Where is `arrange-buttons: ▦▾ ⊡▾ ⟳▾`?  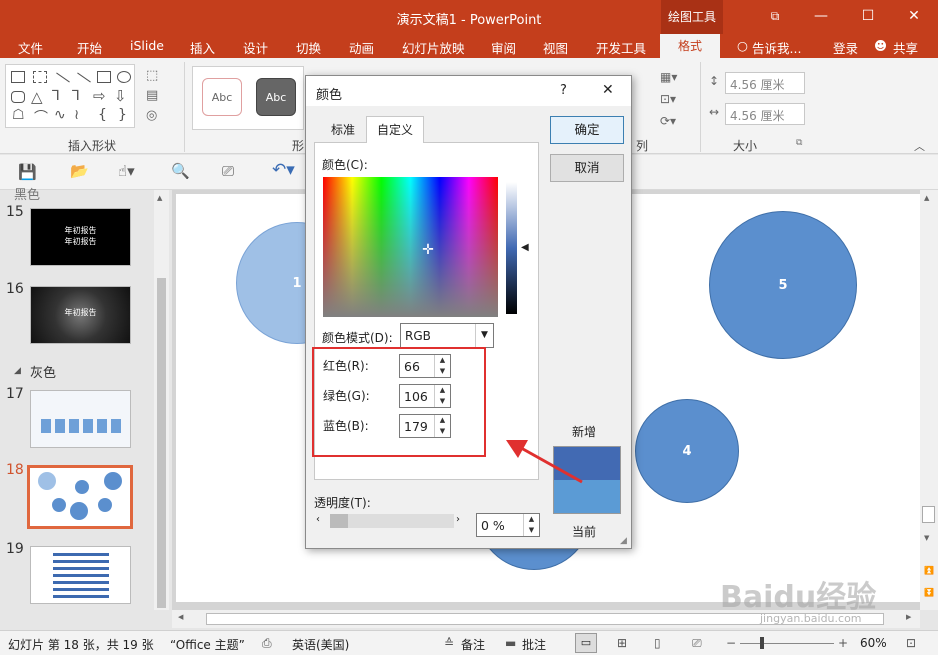 arrange-buttons: ▦▾ ⊡▾ ⟳▾ is located at coordinates (675, 98).